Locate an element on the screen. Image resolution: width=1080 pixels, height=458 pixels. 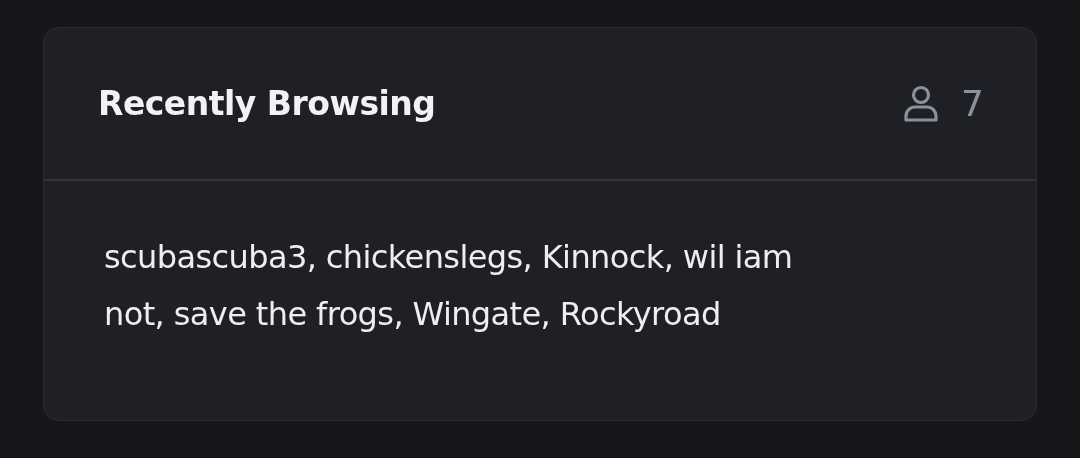
person-icon is located at coordinates (921, 103).